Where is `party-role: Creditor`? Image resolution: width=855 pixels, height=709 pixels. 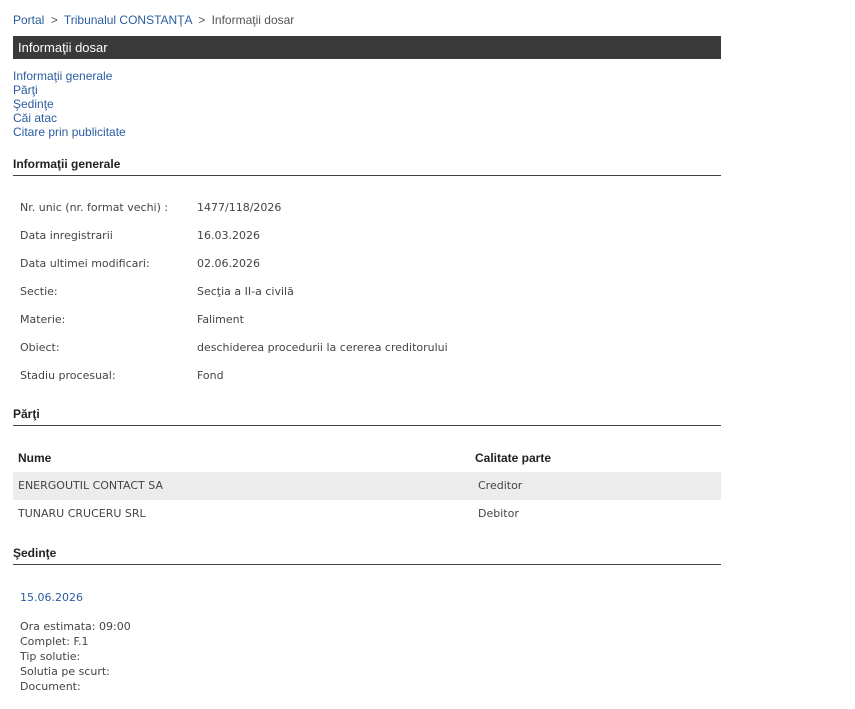
party-role: Creditor is located at coordinates (500, 485).